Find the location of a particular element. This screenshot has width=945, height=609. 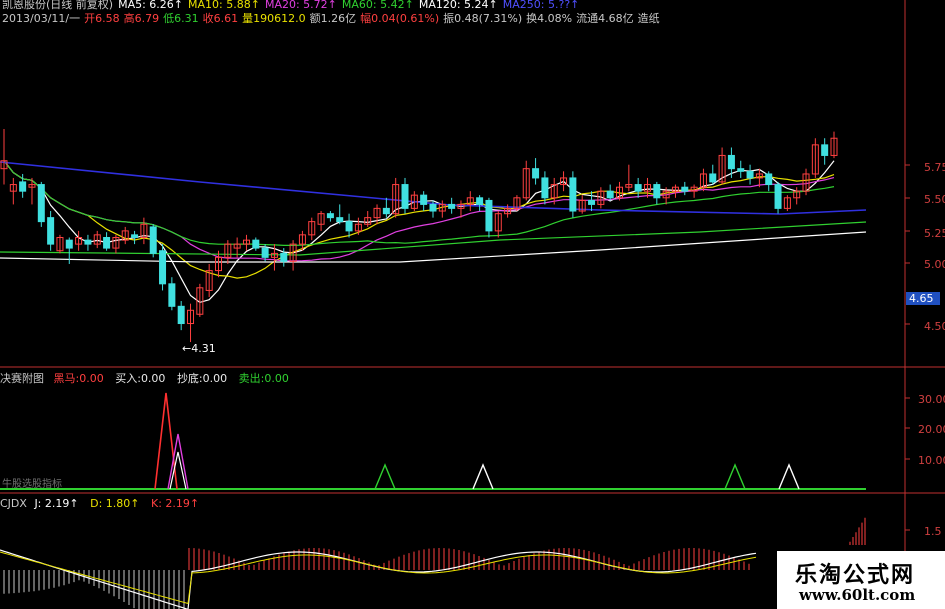

kdj-k: K: 2.19↑ is located at coordinates (175, 503).